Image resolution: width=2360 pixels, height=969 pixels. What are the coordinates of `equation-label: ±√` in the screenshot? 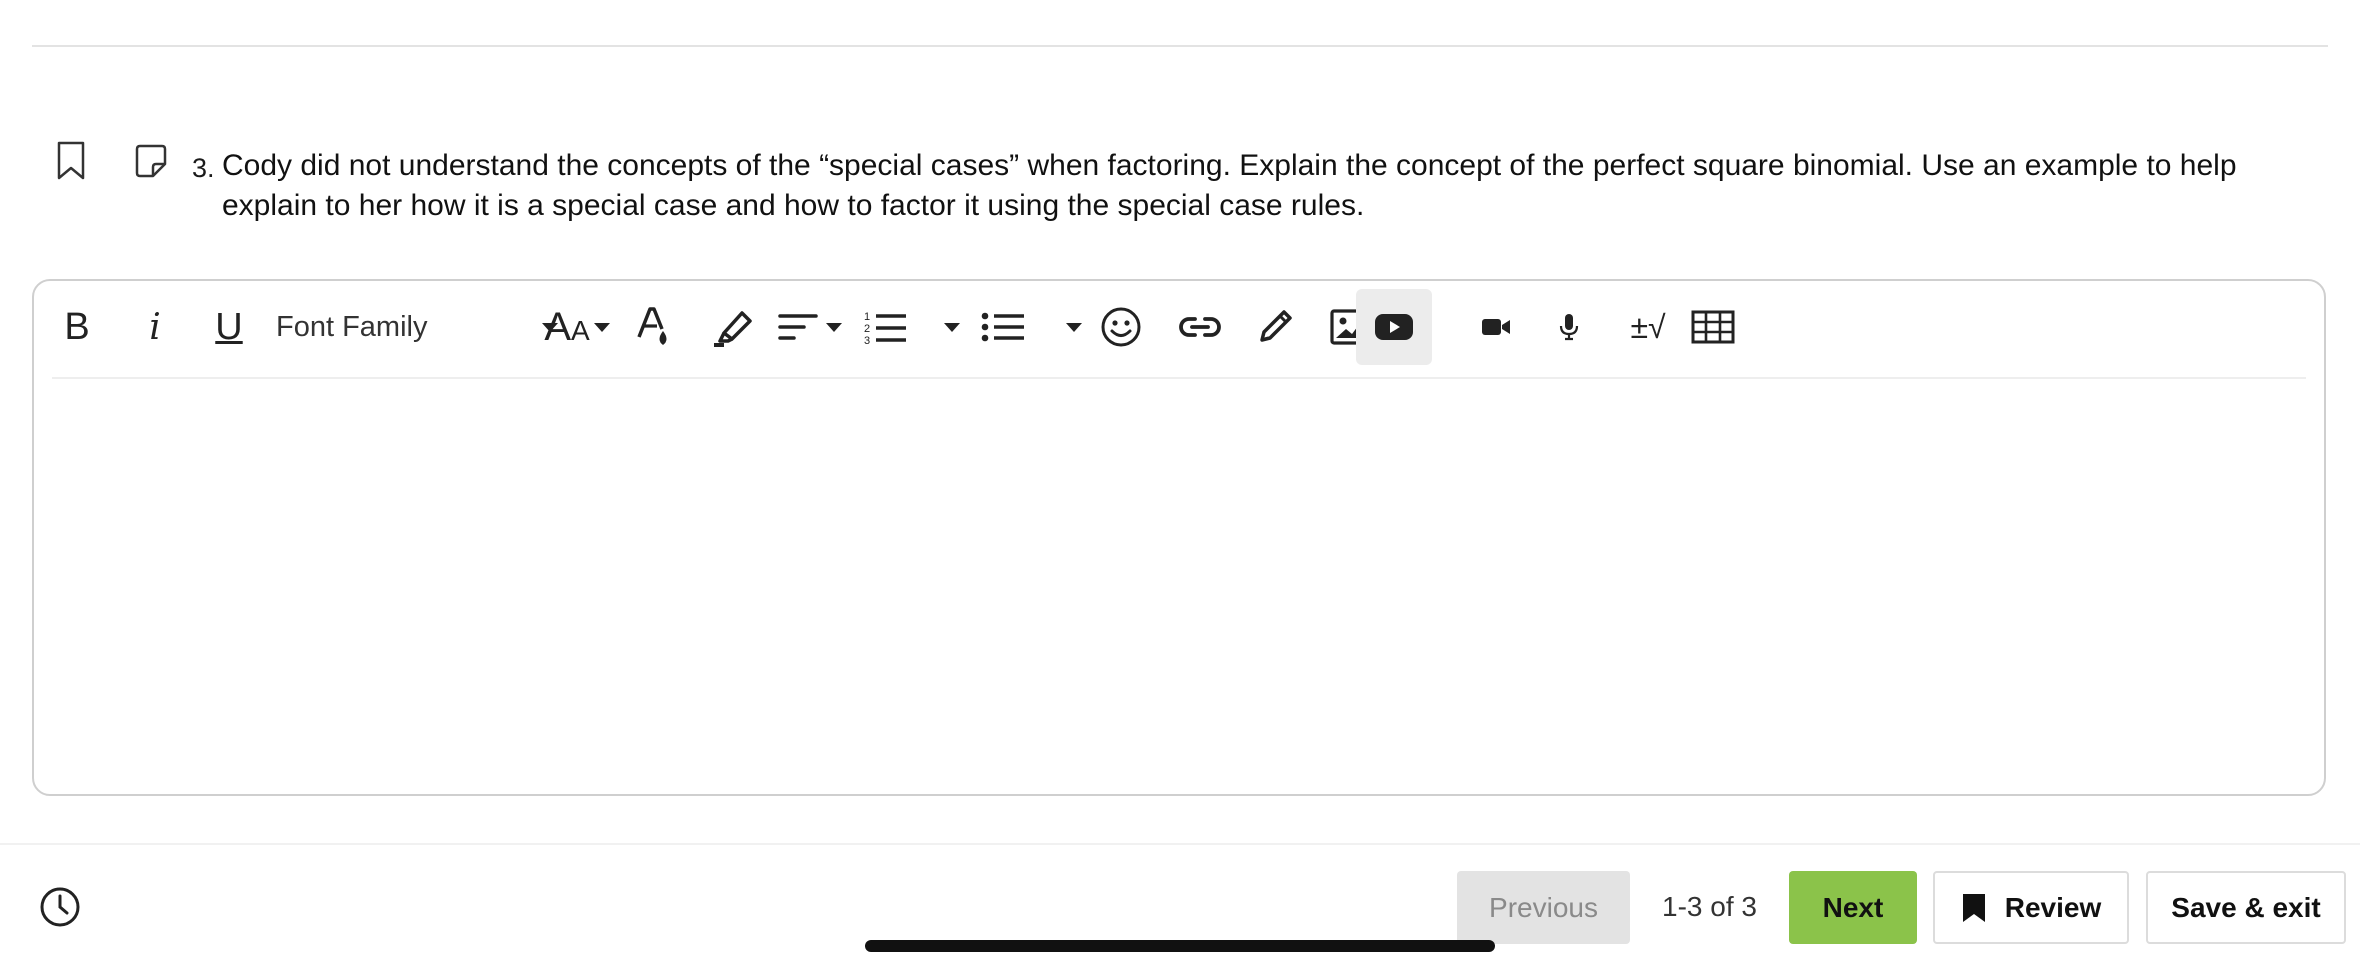 It's located at (1648, 326).